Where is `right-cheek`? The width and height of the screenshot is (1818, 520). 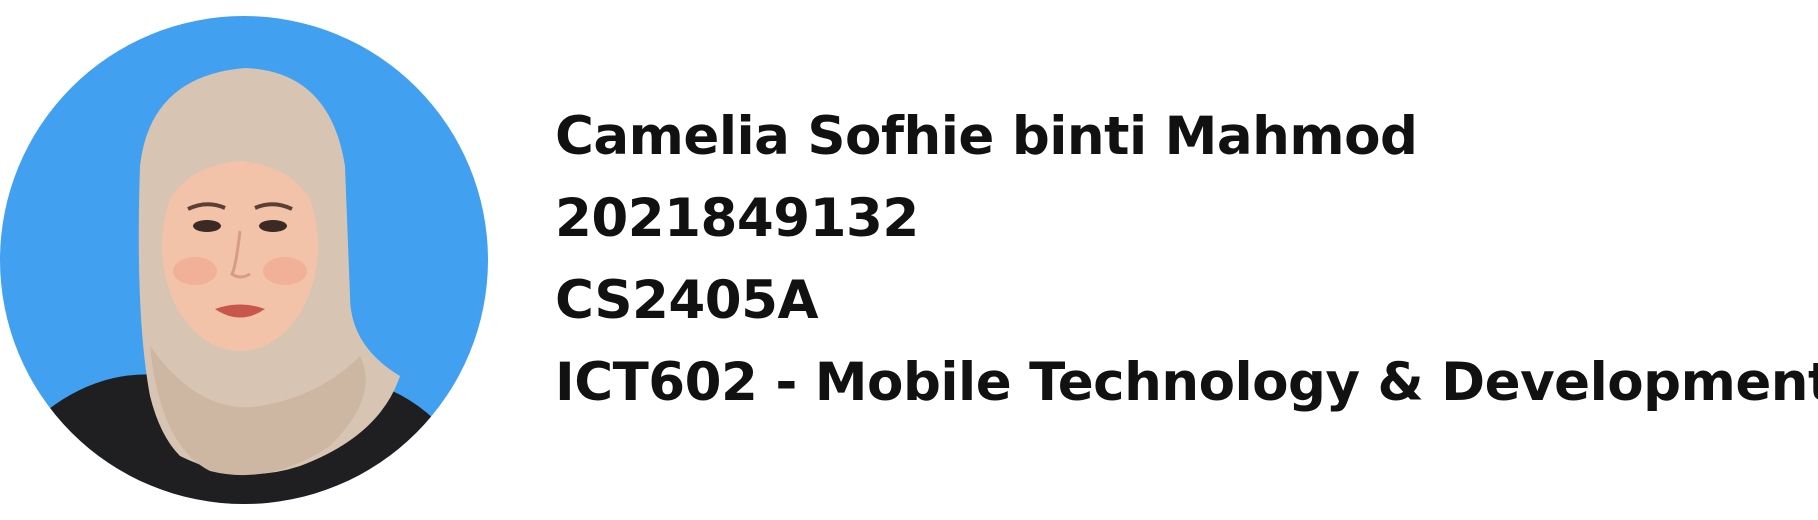 right-cheek is located at coordinates (285, 271).